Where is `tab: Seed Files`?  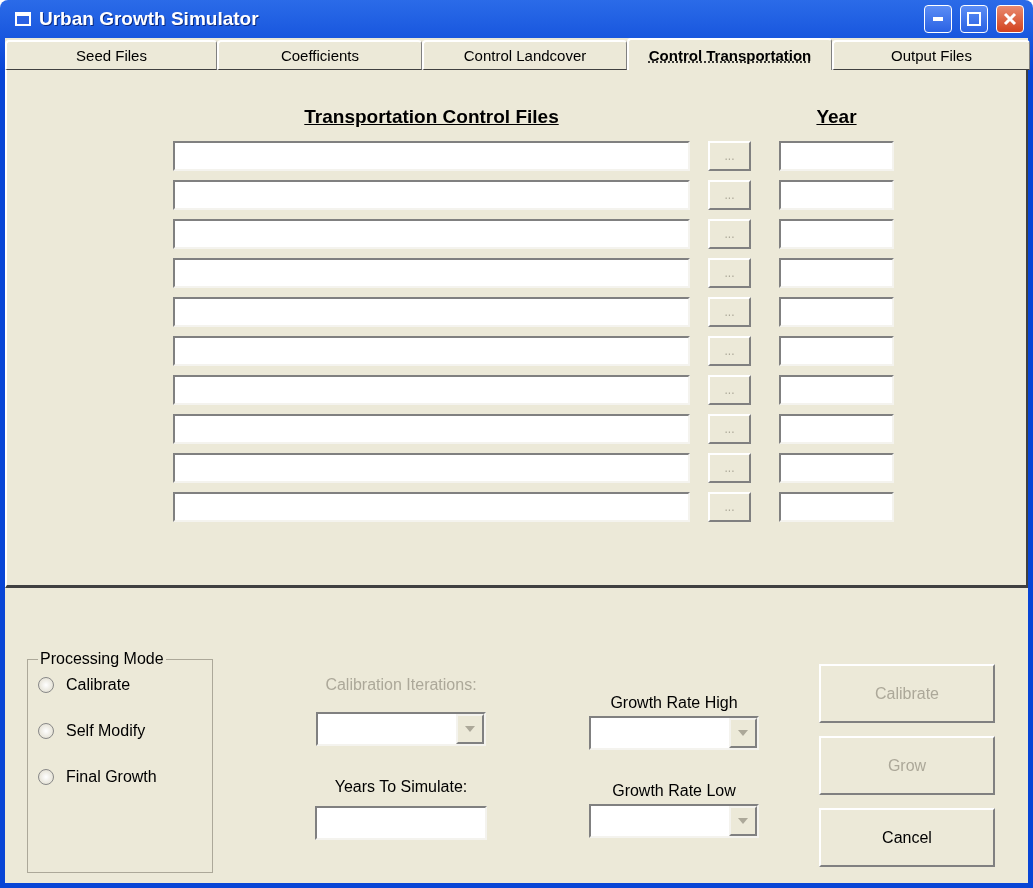 tab: Seed Files is located at coordinates (111, 55).